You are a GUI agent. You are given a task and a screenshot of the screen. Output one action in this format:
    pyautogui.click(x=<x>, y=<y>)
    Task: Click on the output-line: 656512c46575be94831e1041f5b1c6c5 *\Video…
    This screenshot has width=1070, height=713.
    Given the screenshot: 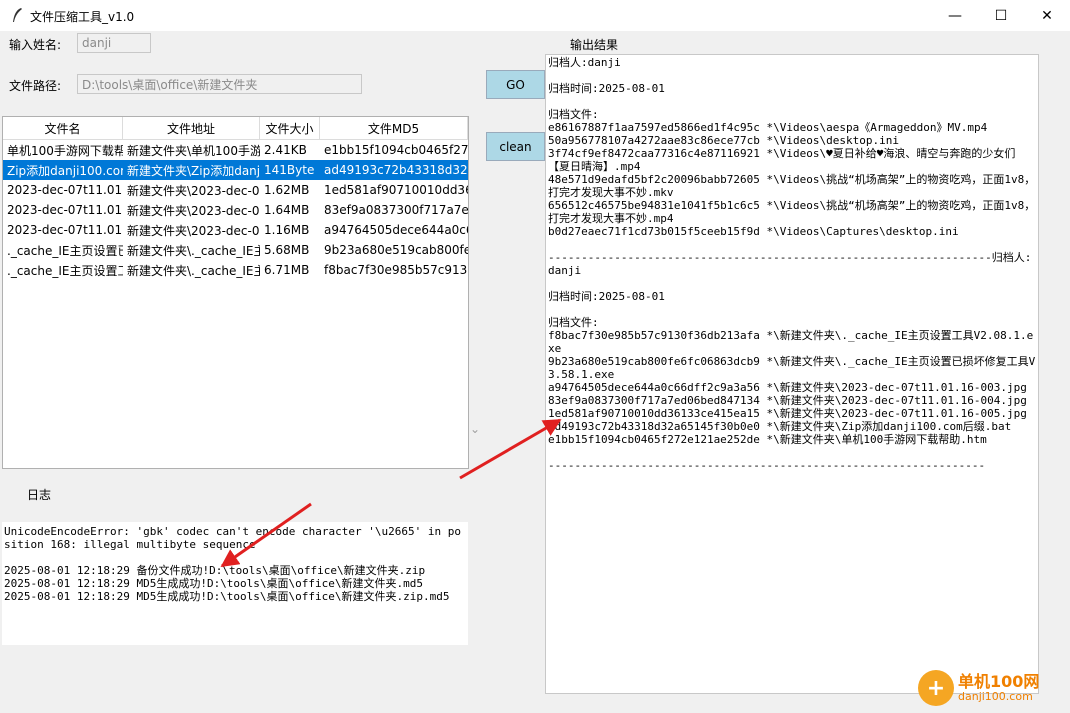 What is the action you would take?
    pyautogui.click(x=792, y=212)
    